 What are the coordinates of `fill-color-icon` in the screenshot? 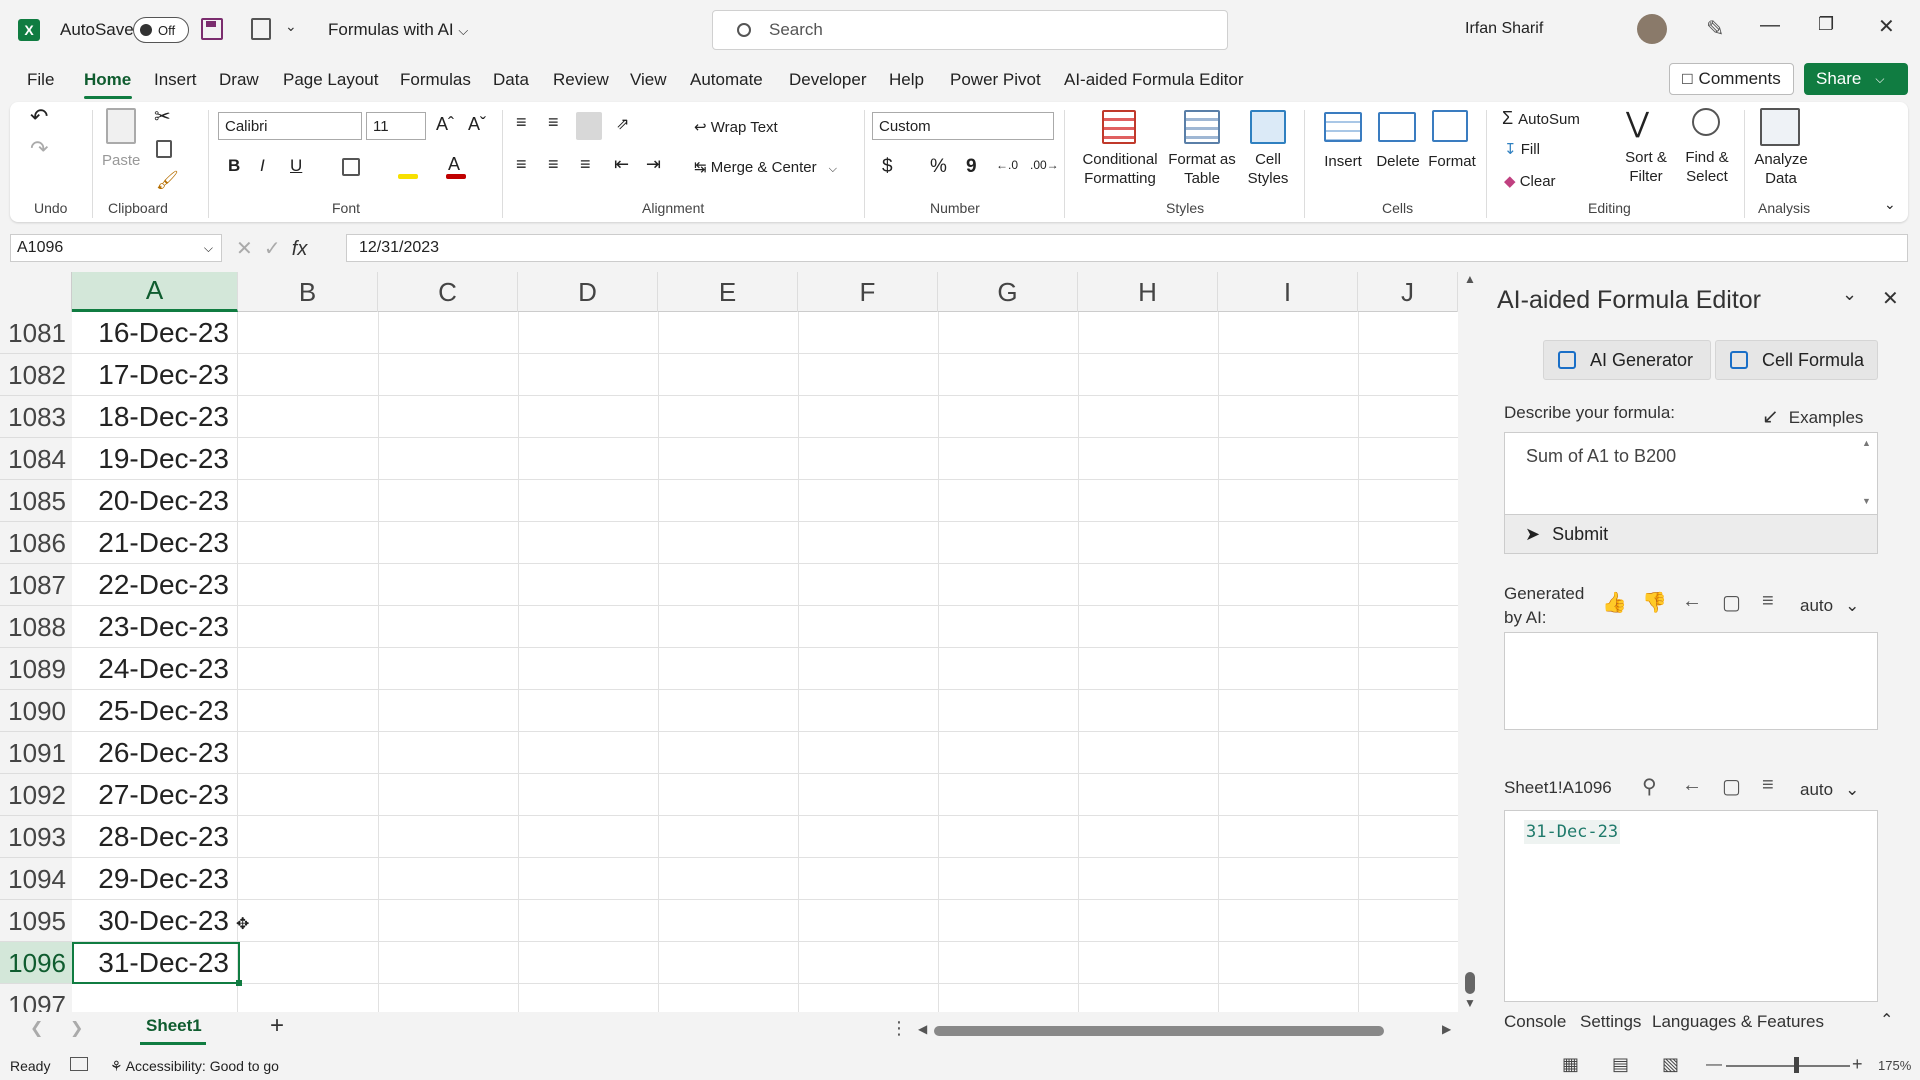 It's located at (408, 176).